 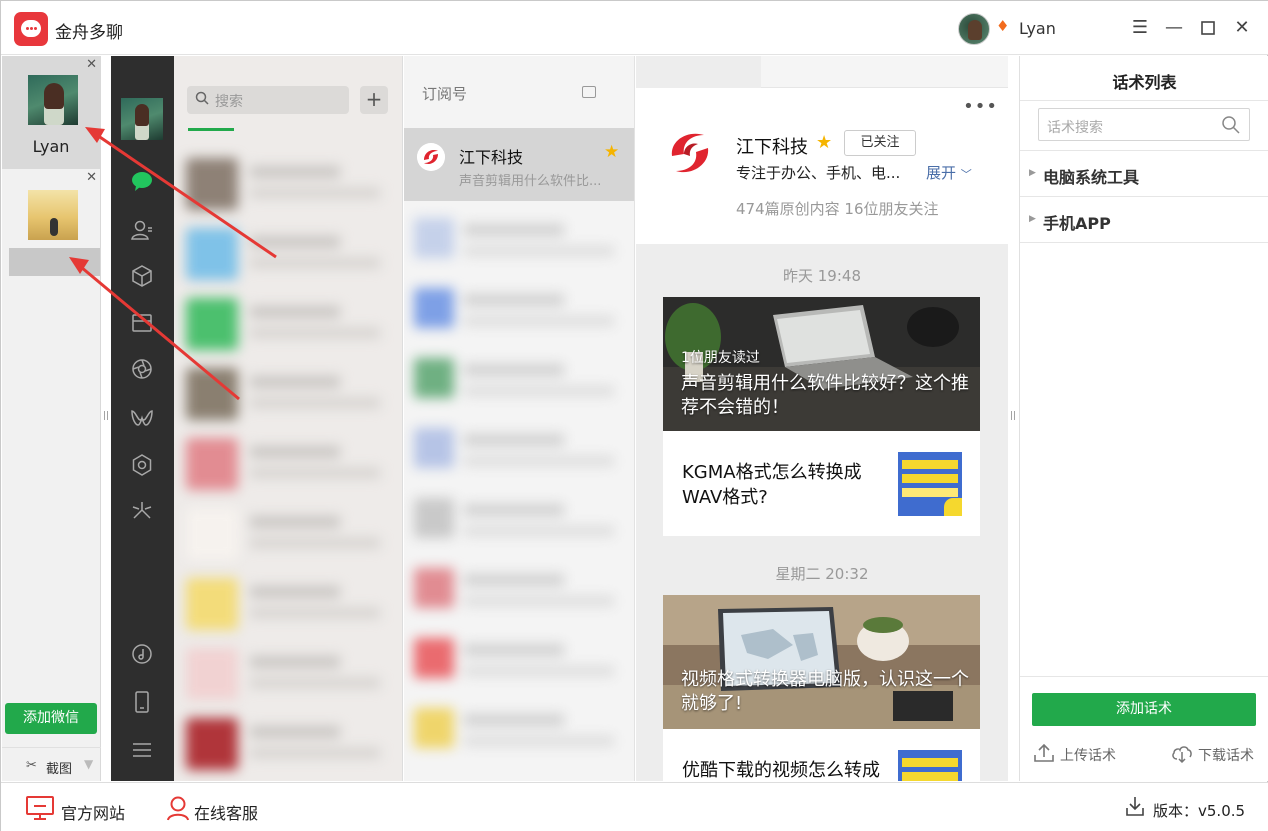 I want to click on folder-icon, so click(x=142, y=323).